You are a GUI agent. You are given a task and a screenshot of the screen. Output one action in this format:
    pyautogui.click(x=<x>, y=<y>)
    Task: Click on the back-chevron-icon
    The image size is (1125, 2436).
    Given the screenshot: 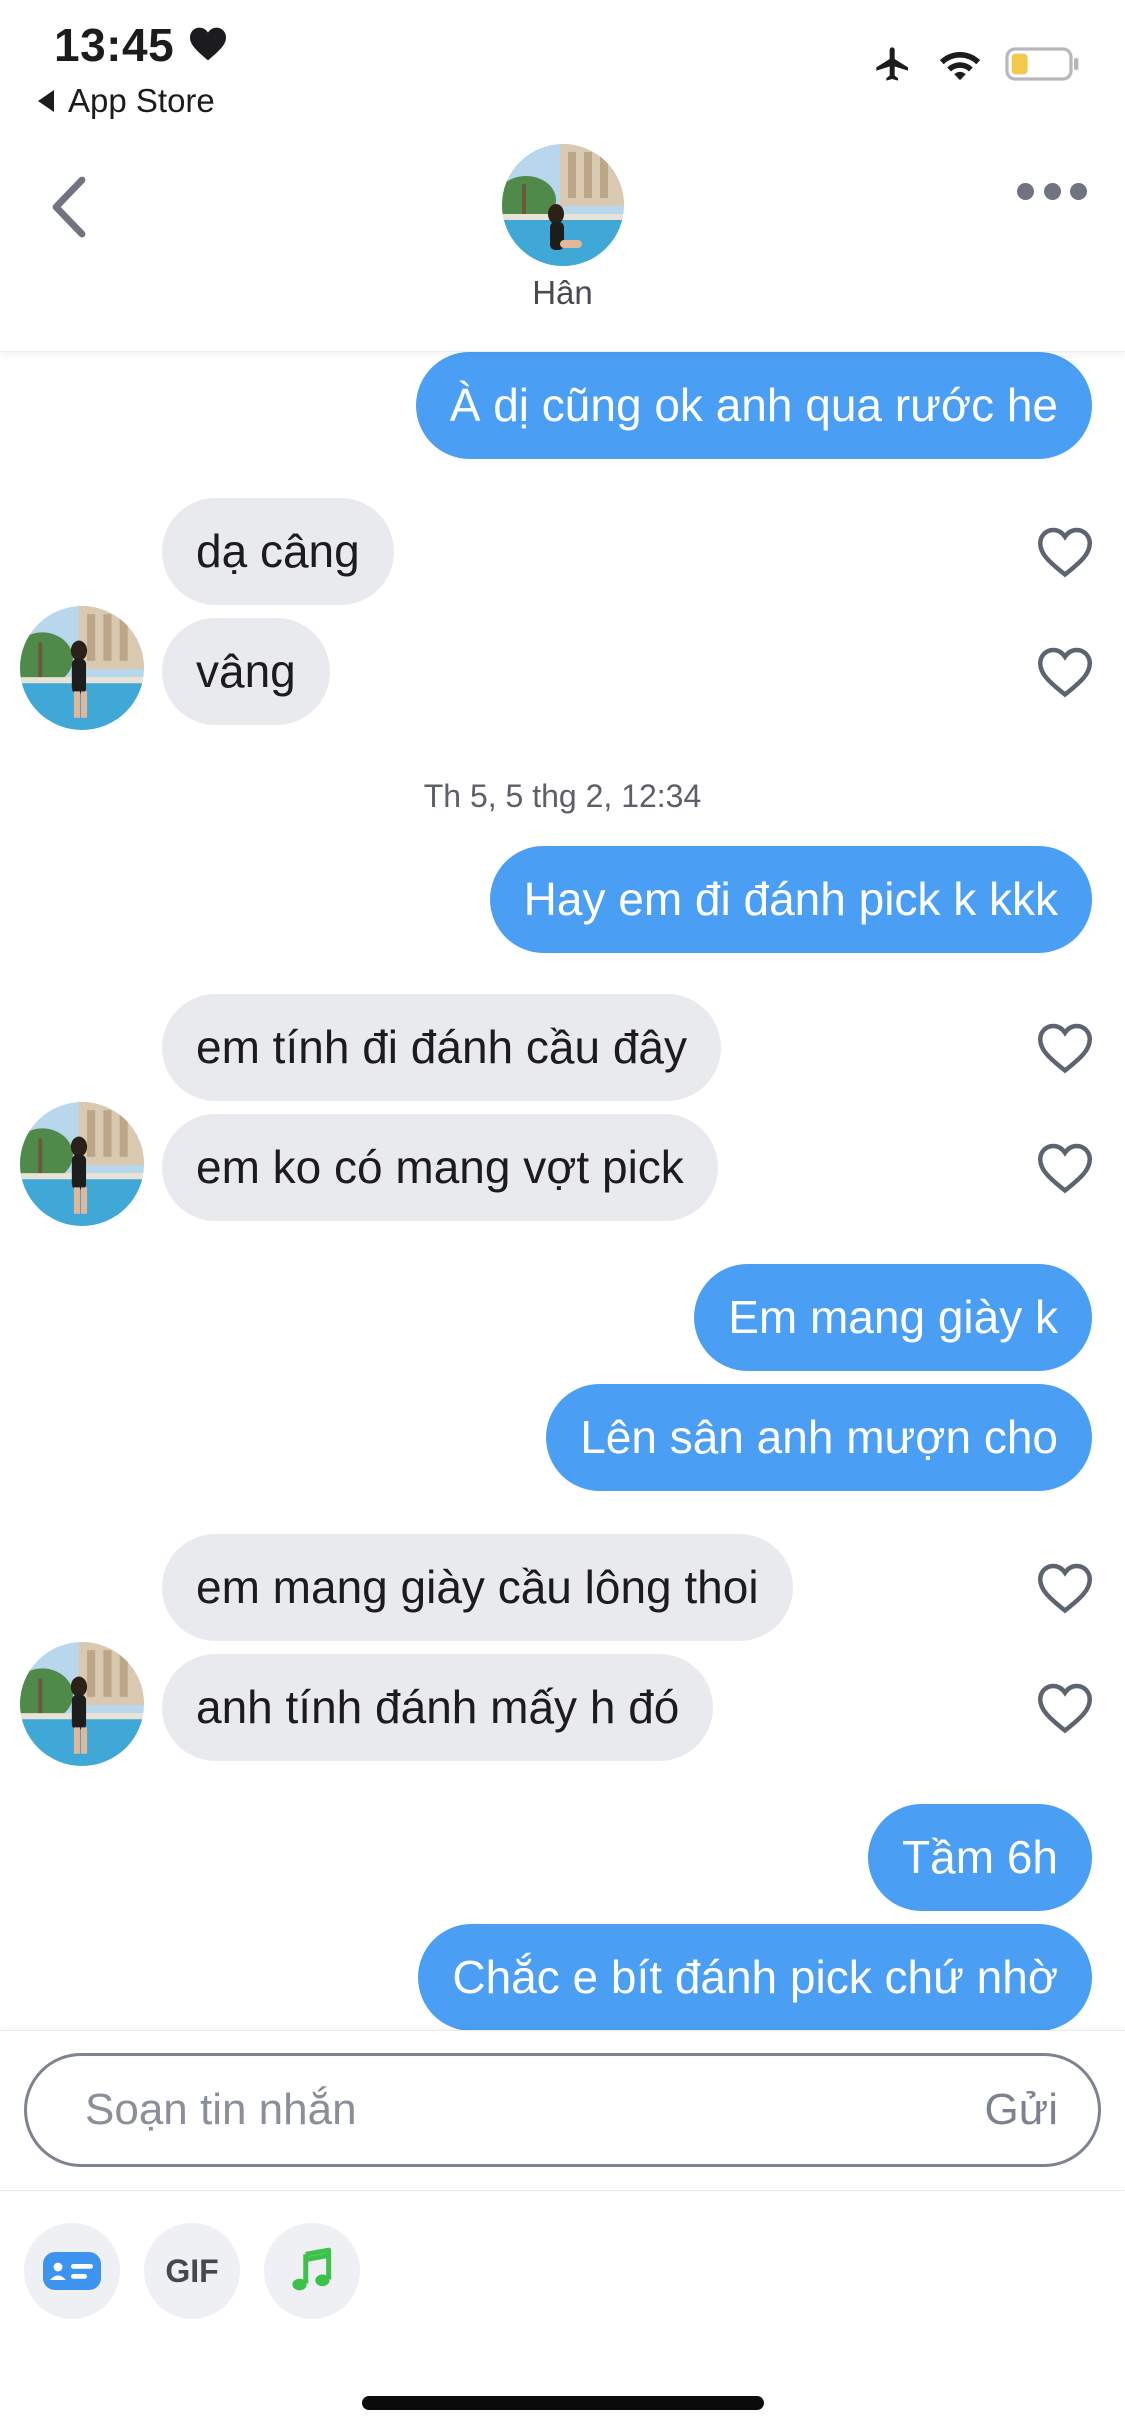 What is the action you would take?
    pyautogui.click(x=69, y=207)
    